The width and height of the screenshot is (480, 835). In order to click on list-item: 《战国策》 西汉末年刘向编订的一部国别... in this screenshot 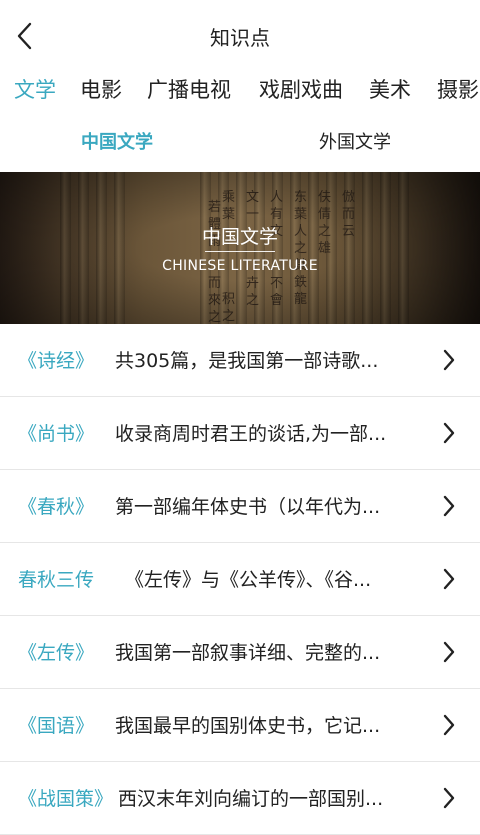, I will do `click(240, 798)`.